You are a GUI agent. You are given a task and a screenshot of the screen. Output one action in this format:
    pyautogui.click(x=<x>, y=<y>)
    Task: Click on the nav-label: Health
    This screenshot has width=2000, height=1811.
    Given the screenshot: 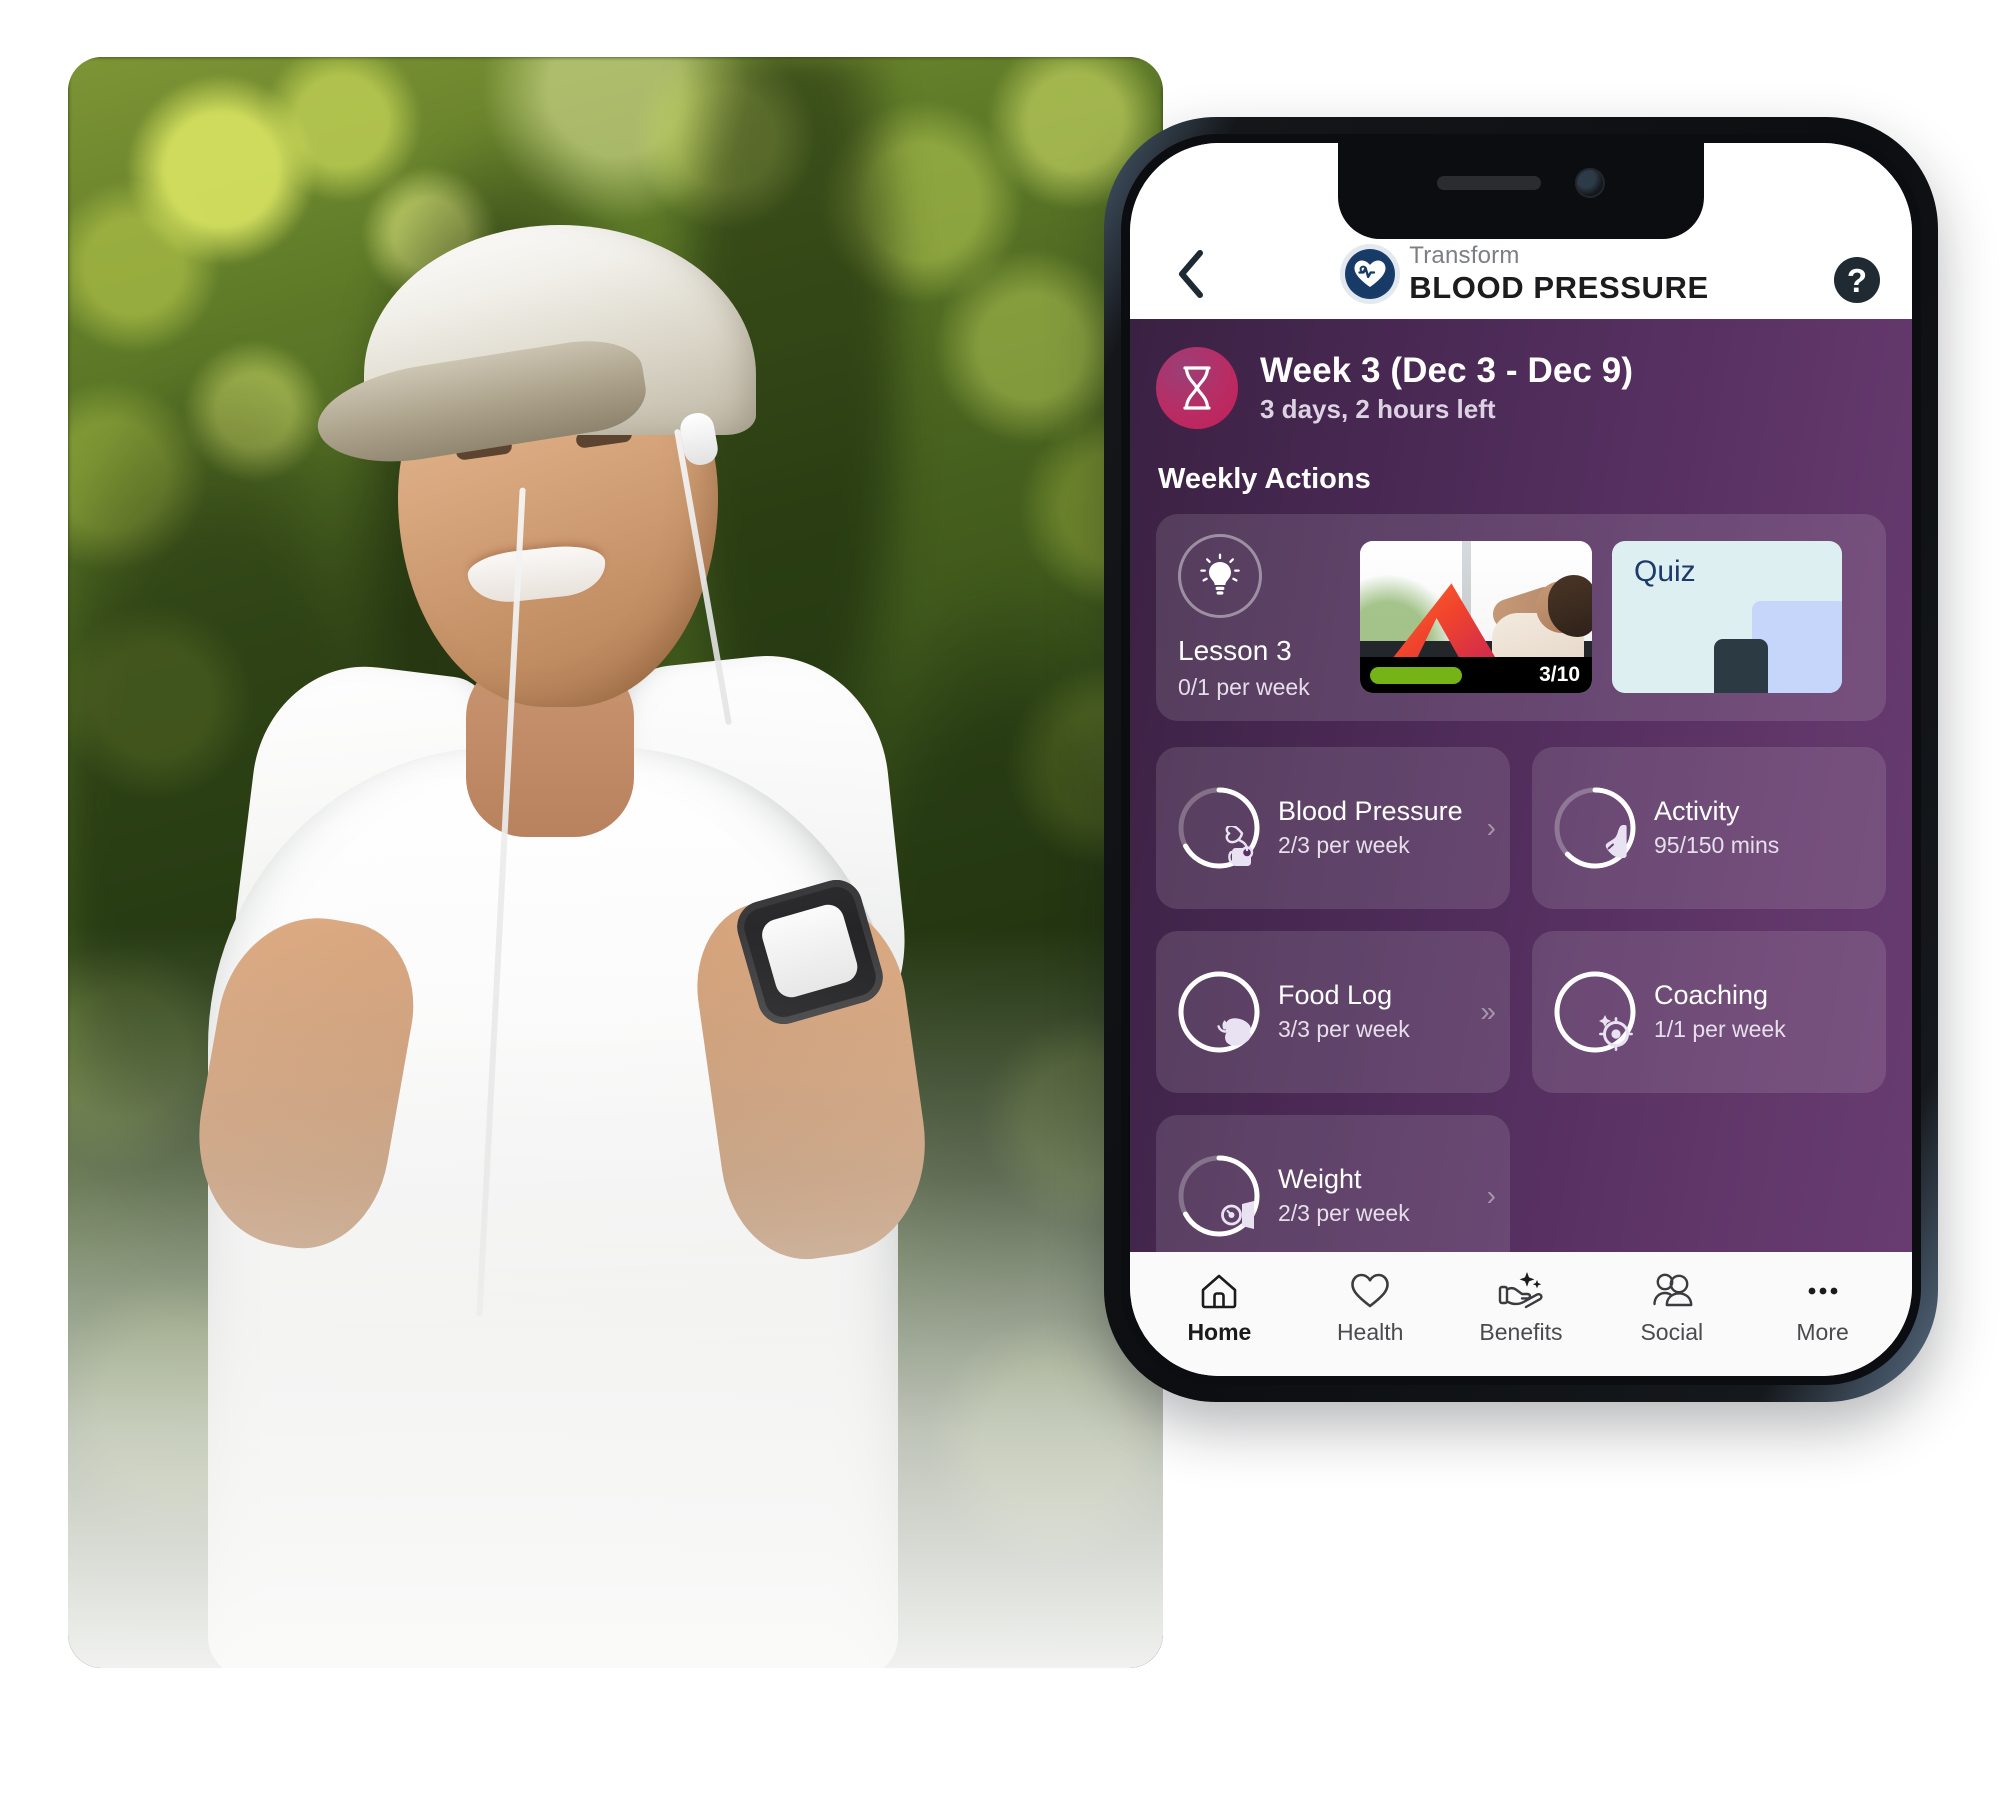 What is the action you would take?
    pyautogui.click(x=1370, y=1332)
    